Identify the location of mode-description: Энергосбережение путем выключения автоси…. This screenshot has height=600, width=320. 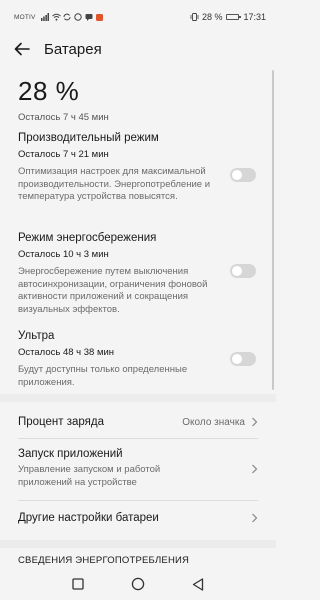
(113, 290).